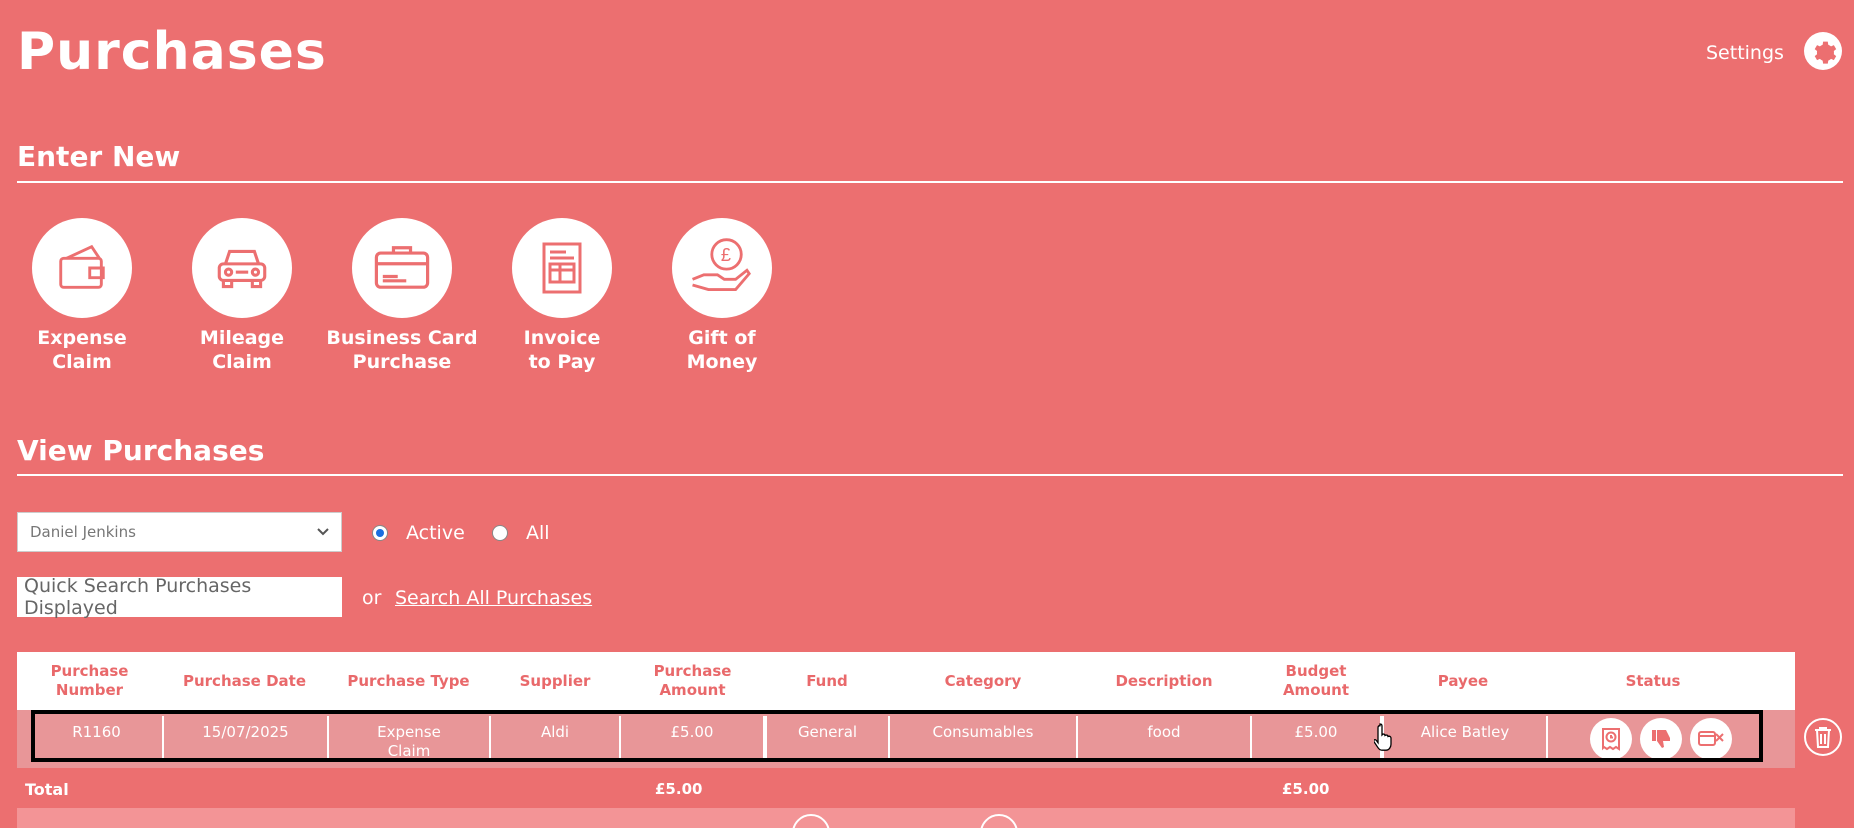 This screenshot has width=1854, height=828. What do you see at coordinates (141, 450) in the screenshot?
I see `view-purchases-heading: View Purchases` at bounding box center [141, 450].